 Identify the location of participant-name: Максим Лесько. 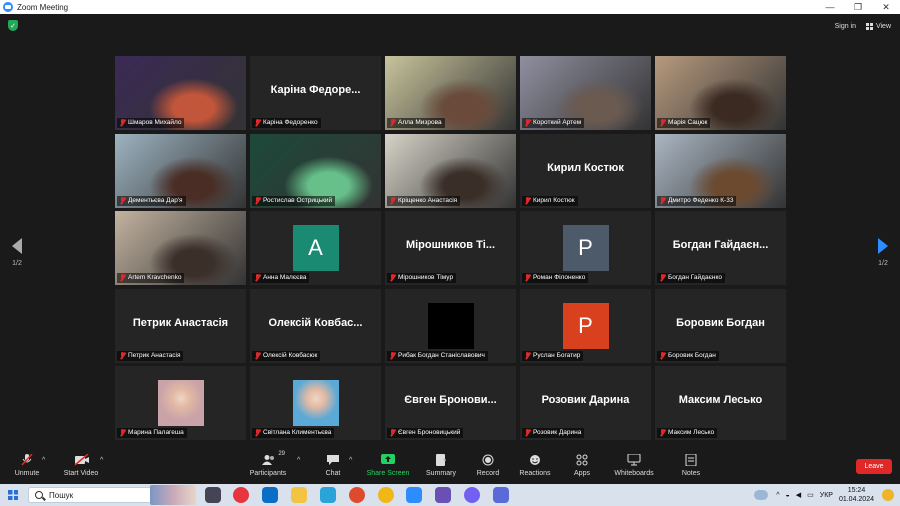
(691, 432).